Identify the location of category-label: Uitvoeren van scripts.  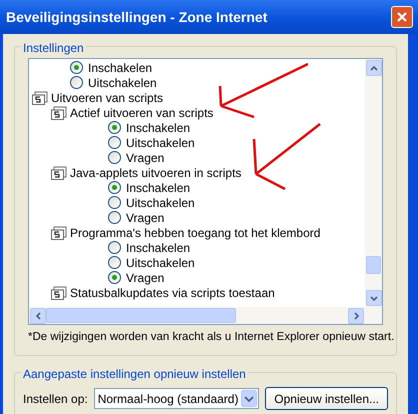
(107, 98).